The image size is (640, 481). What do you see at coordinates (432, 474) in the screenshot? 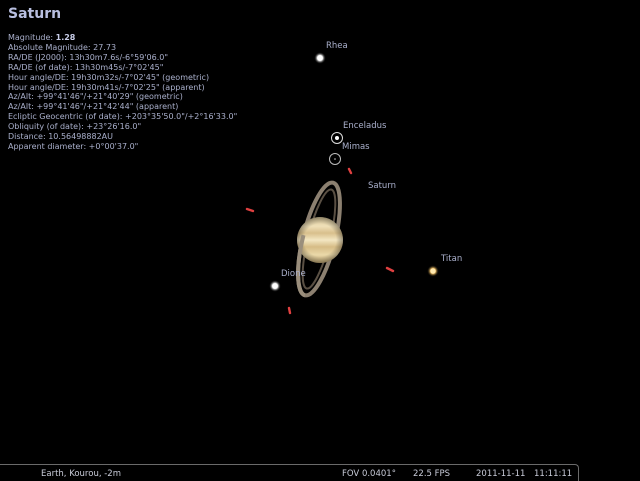
I see `fps-text: 22.5 FPS` at bounding box center [432, 474].